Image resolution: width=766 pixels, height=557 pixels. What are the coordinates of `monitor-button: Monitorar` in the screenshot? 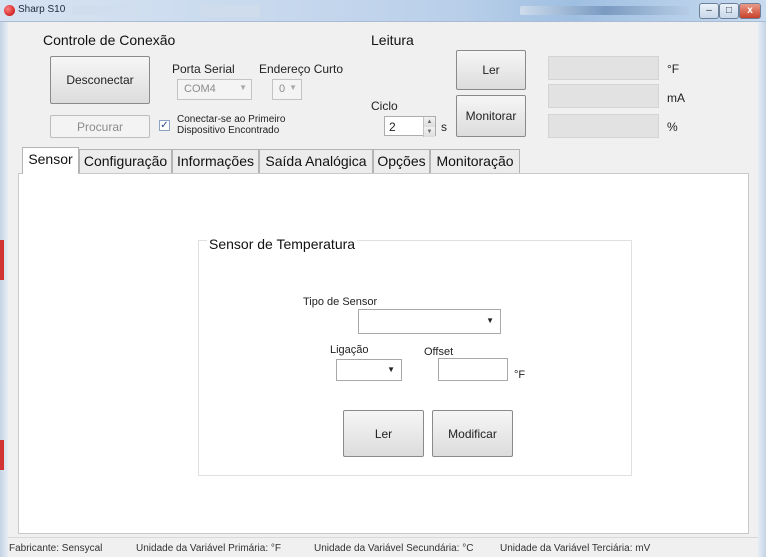 It's located at (491, 116).